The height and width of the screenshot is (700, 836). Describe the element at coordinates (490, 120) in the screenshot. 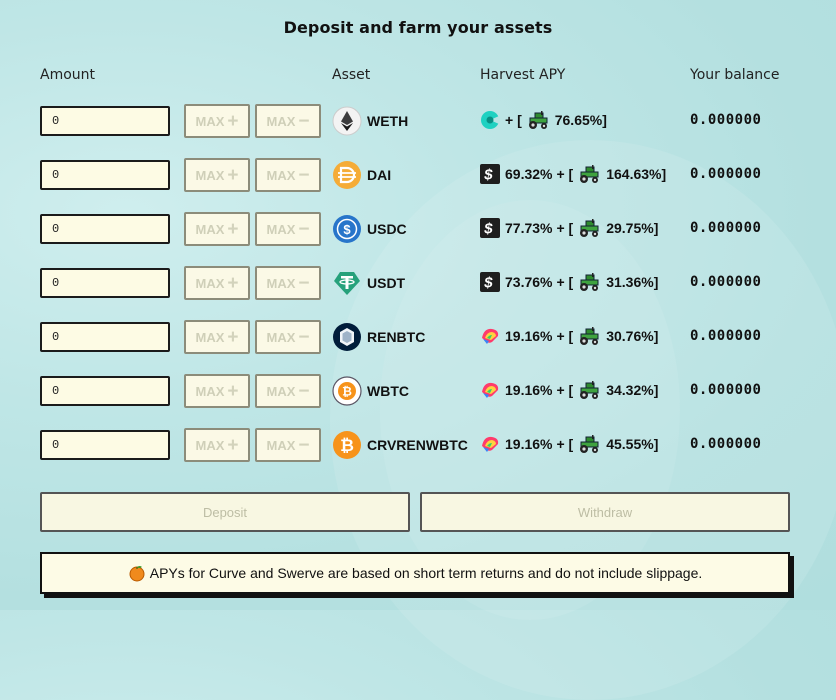

I see `pacman-icon` at that location.